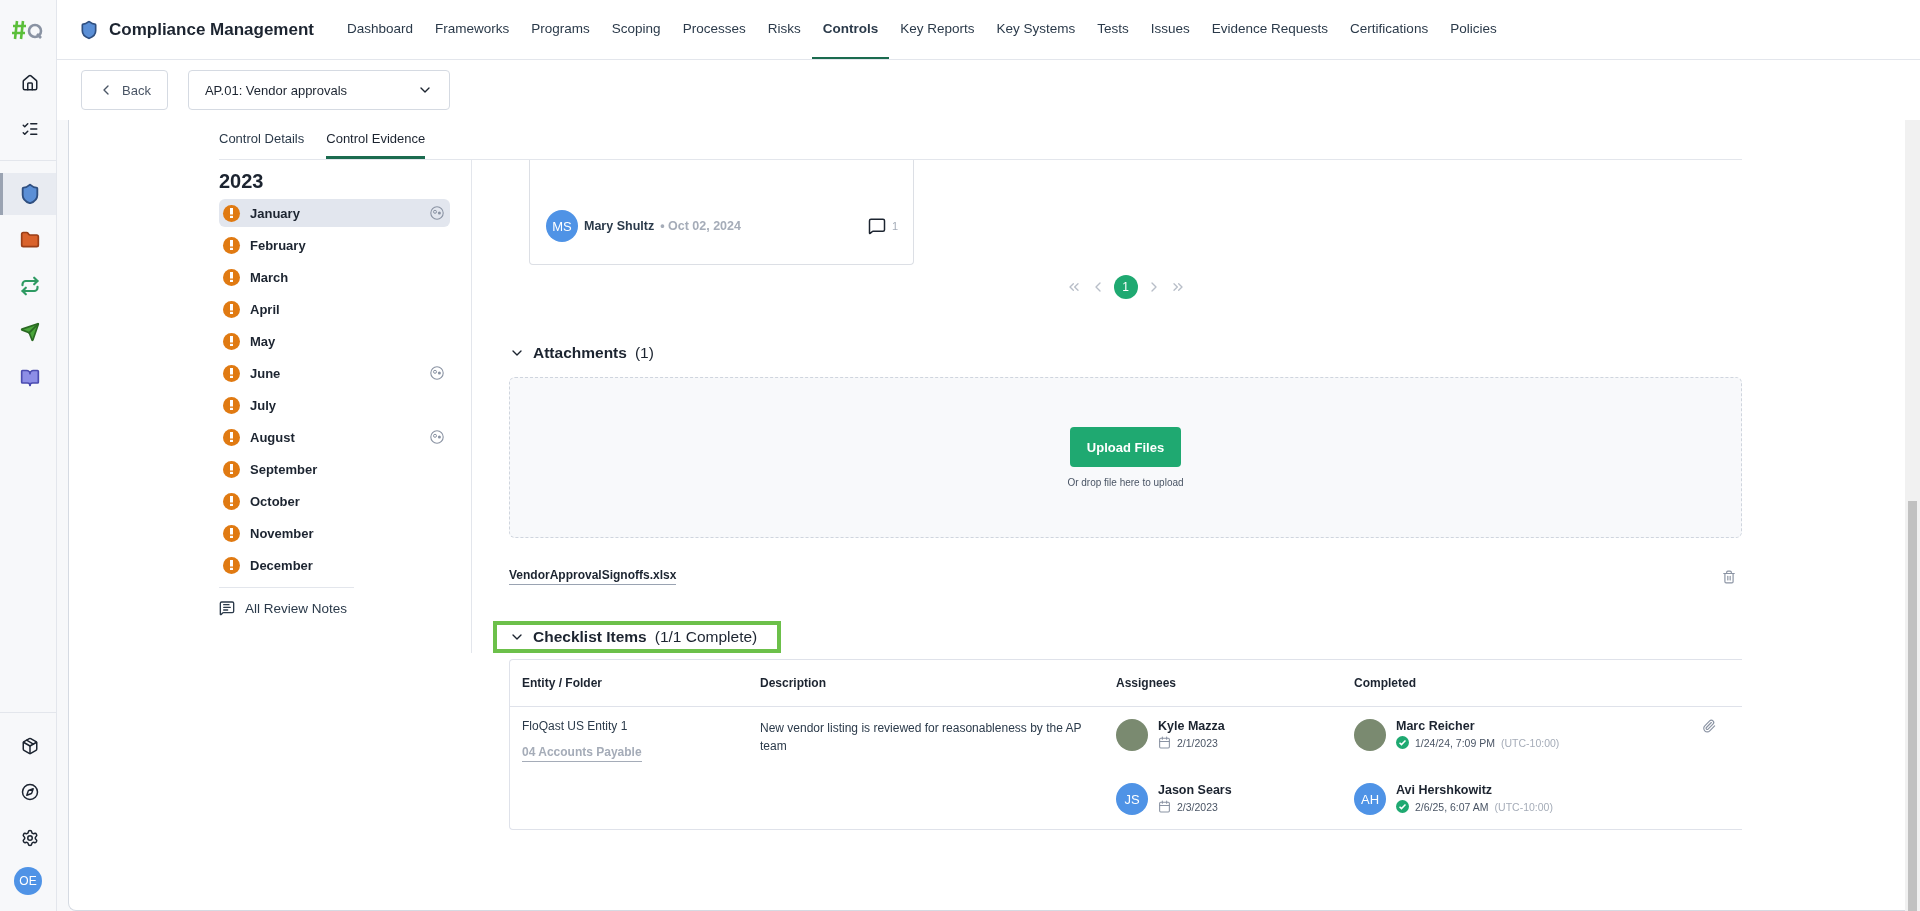 This screenshot has height=911, width=1920. I want to click on nav-link: Key Systems, so click(1036, 29).